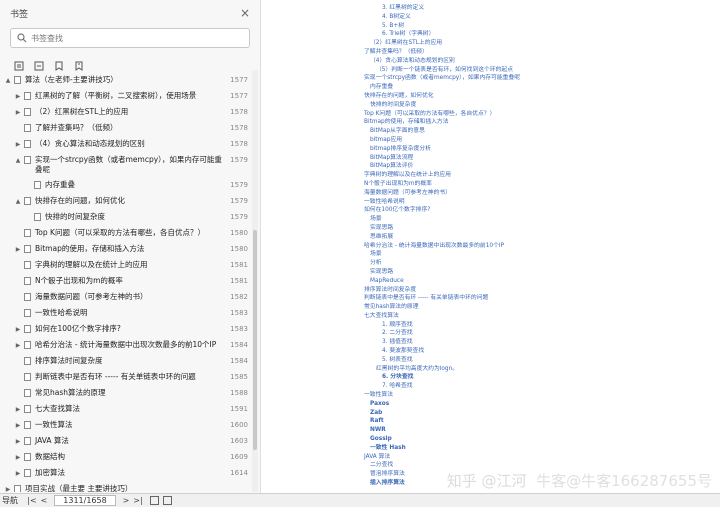 This screenshot has height=507, width=720. Describe the element at coordinates (126, 201) in the screenshot. I see `bookmark-item: ▲ 快排存在的问题，如何优化 1579` at that location.